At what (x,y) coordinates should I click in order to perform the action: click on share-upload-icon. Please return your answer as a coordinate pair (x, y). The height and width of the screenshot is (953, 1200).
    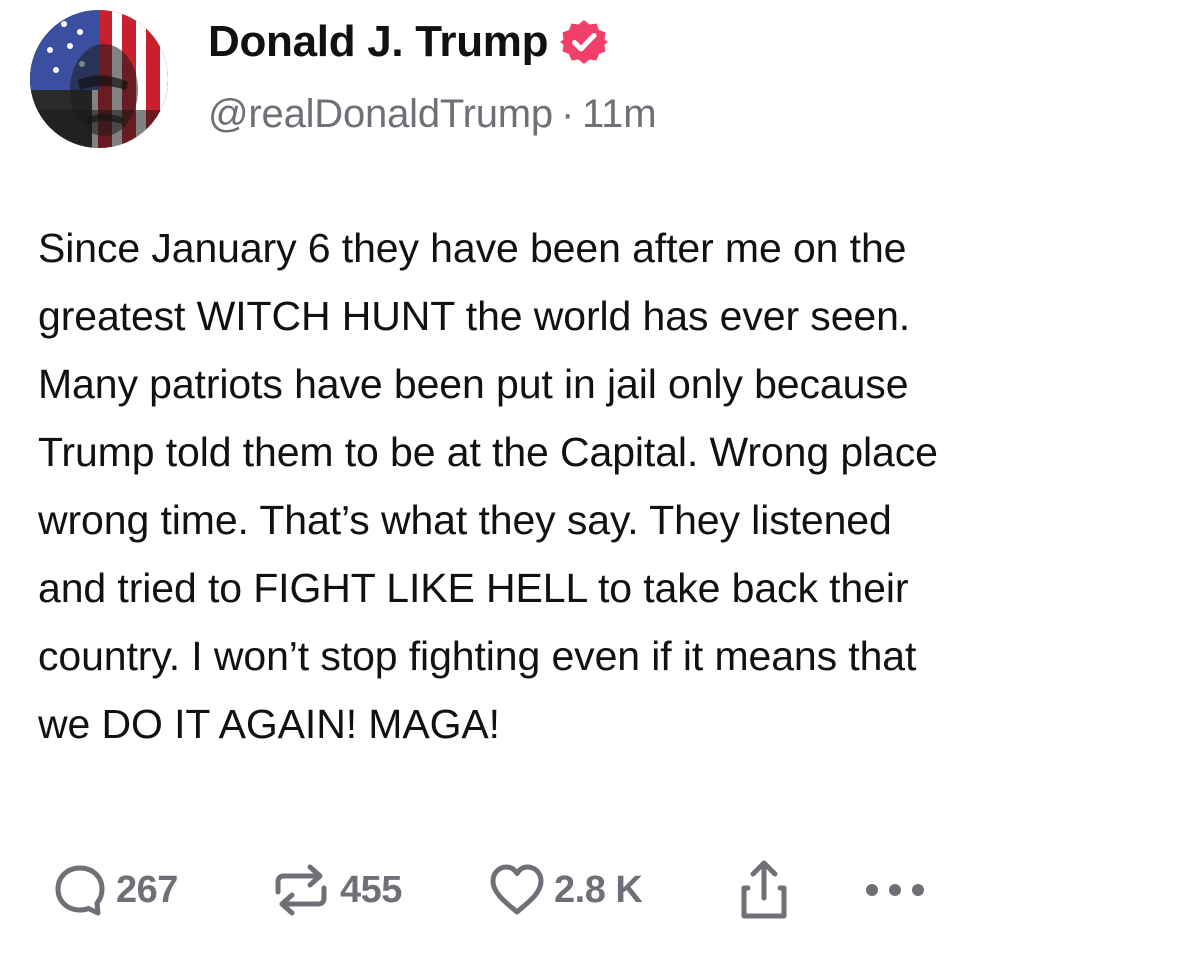
    Looking at the image, I should click on (764, 890).